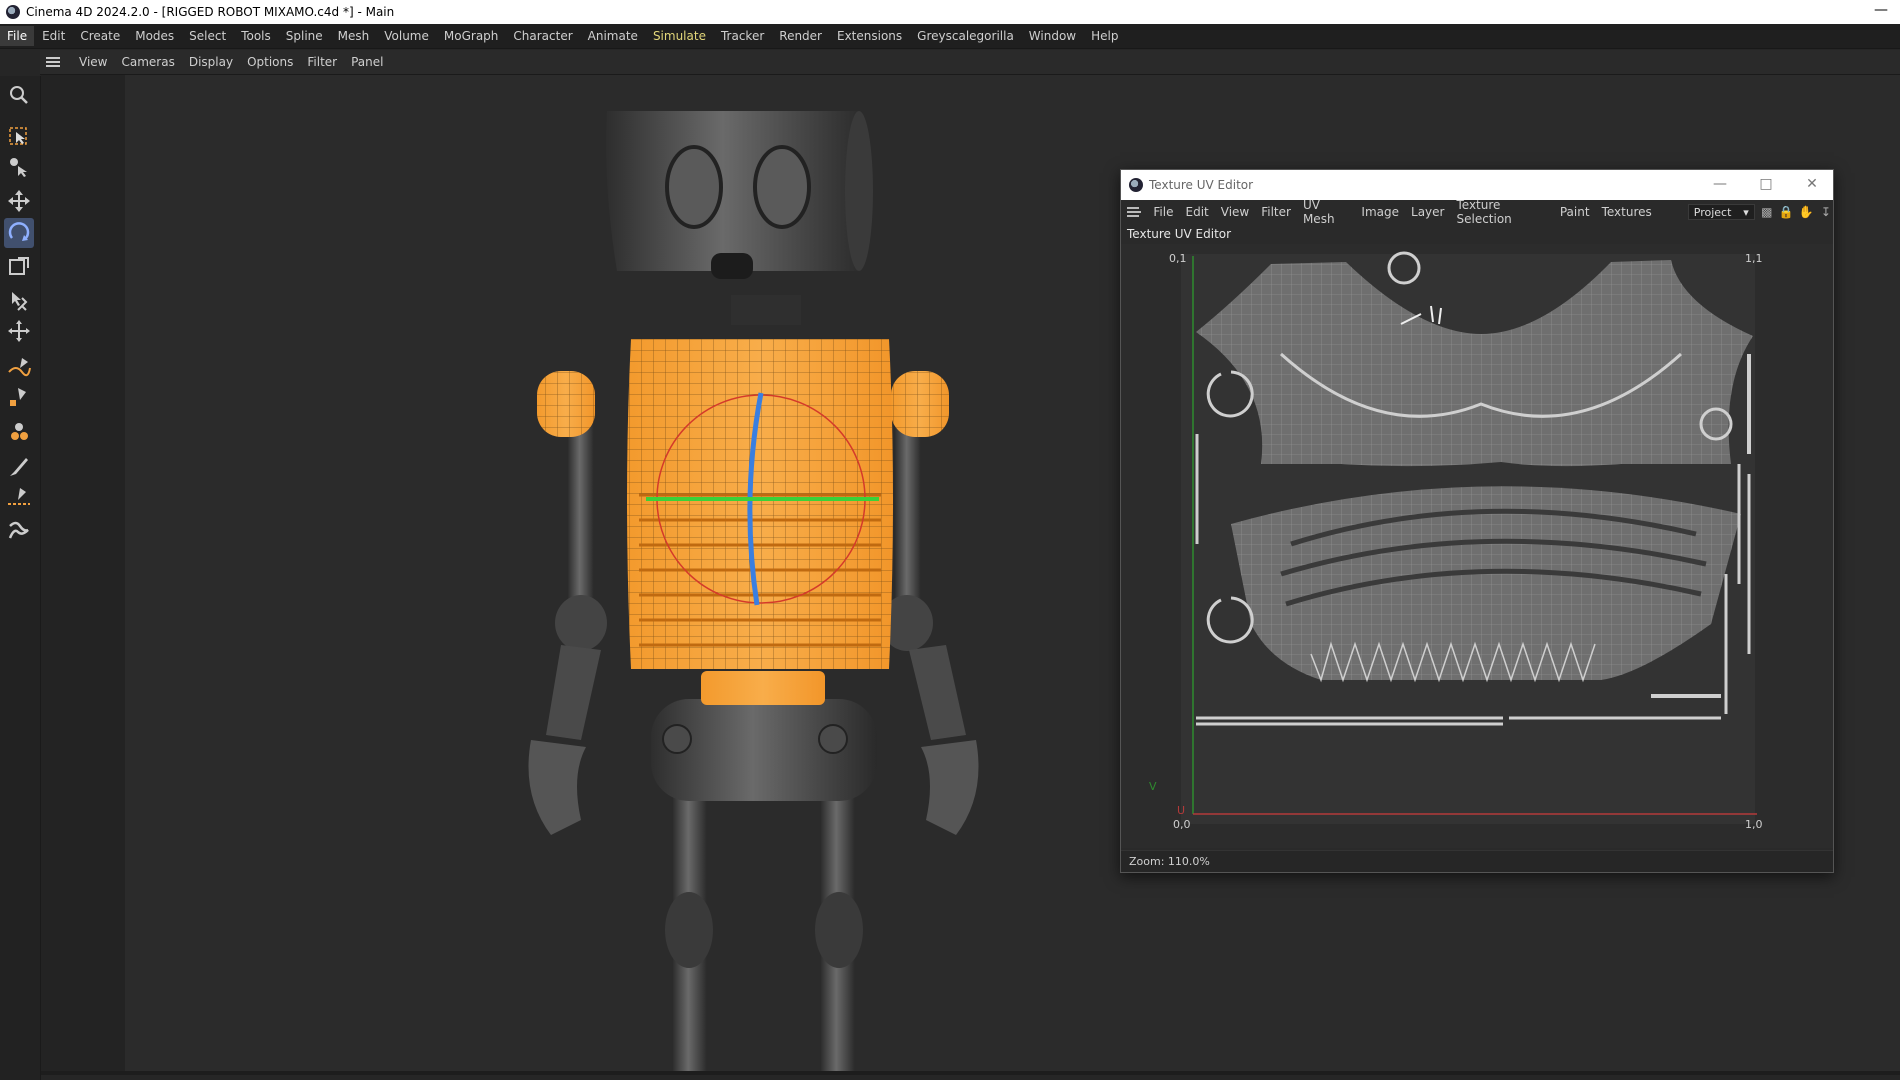 The image size is (1900, 1080). Describe the element at coordinates (19, 431) in the screenshot. I see `fill-icon` at that location.